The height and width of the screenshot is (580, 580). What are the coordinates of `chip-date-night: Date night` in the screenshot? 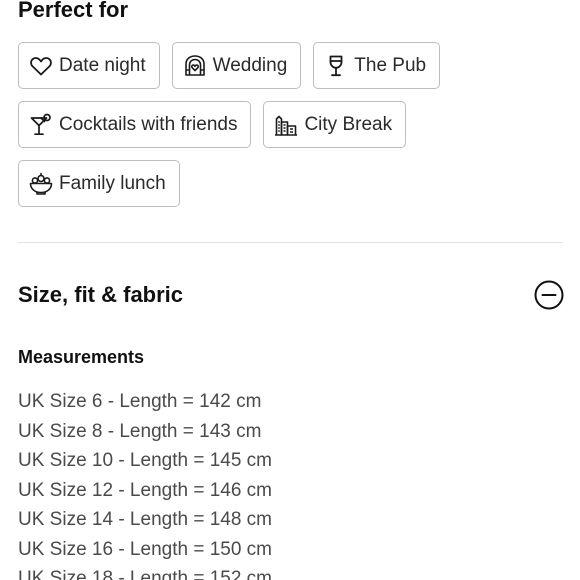 It's located at (89, 65).